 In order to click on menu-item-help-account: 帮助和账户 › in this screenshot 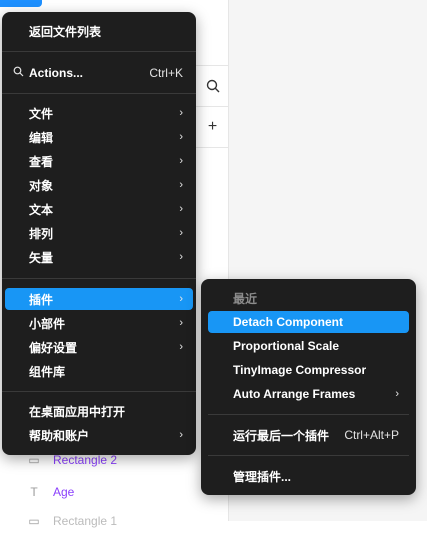, I will do `click(99, 435)`.